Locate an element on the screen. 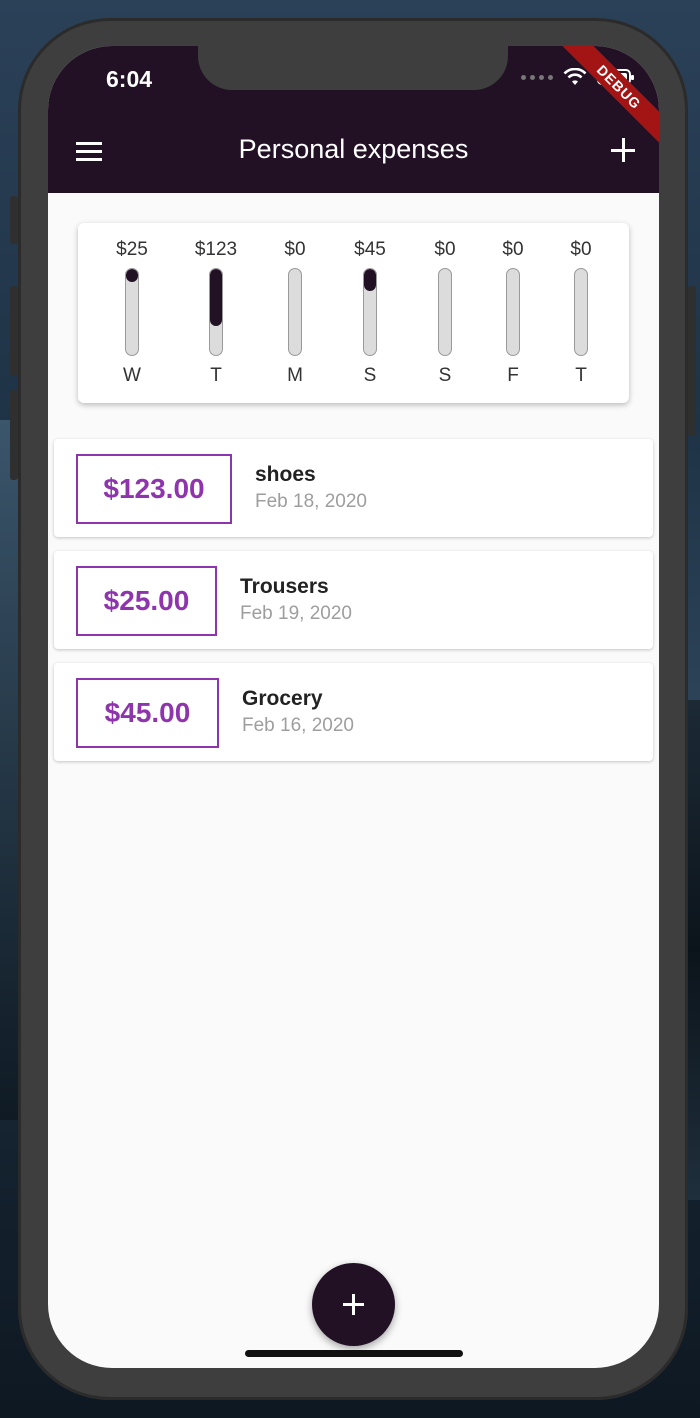  page-title: Personal expenses is located at coordinates (353, 149).